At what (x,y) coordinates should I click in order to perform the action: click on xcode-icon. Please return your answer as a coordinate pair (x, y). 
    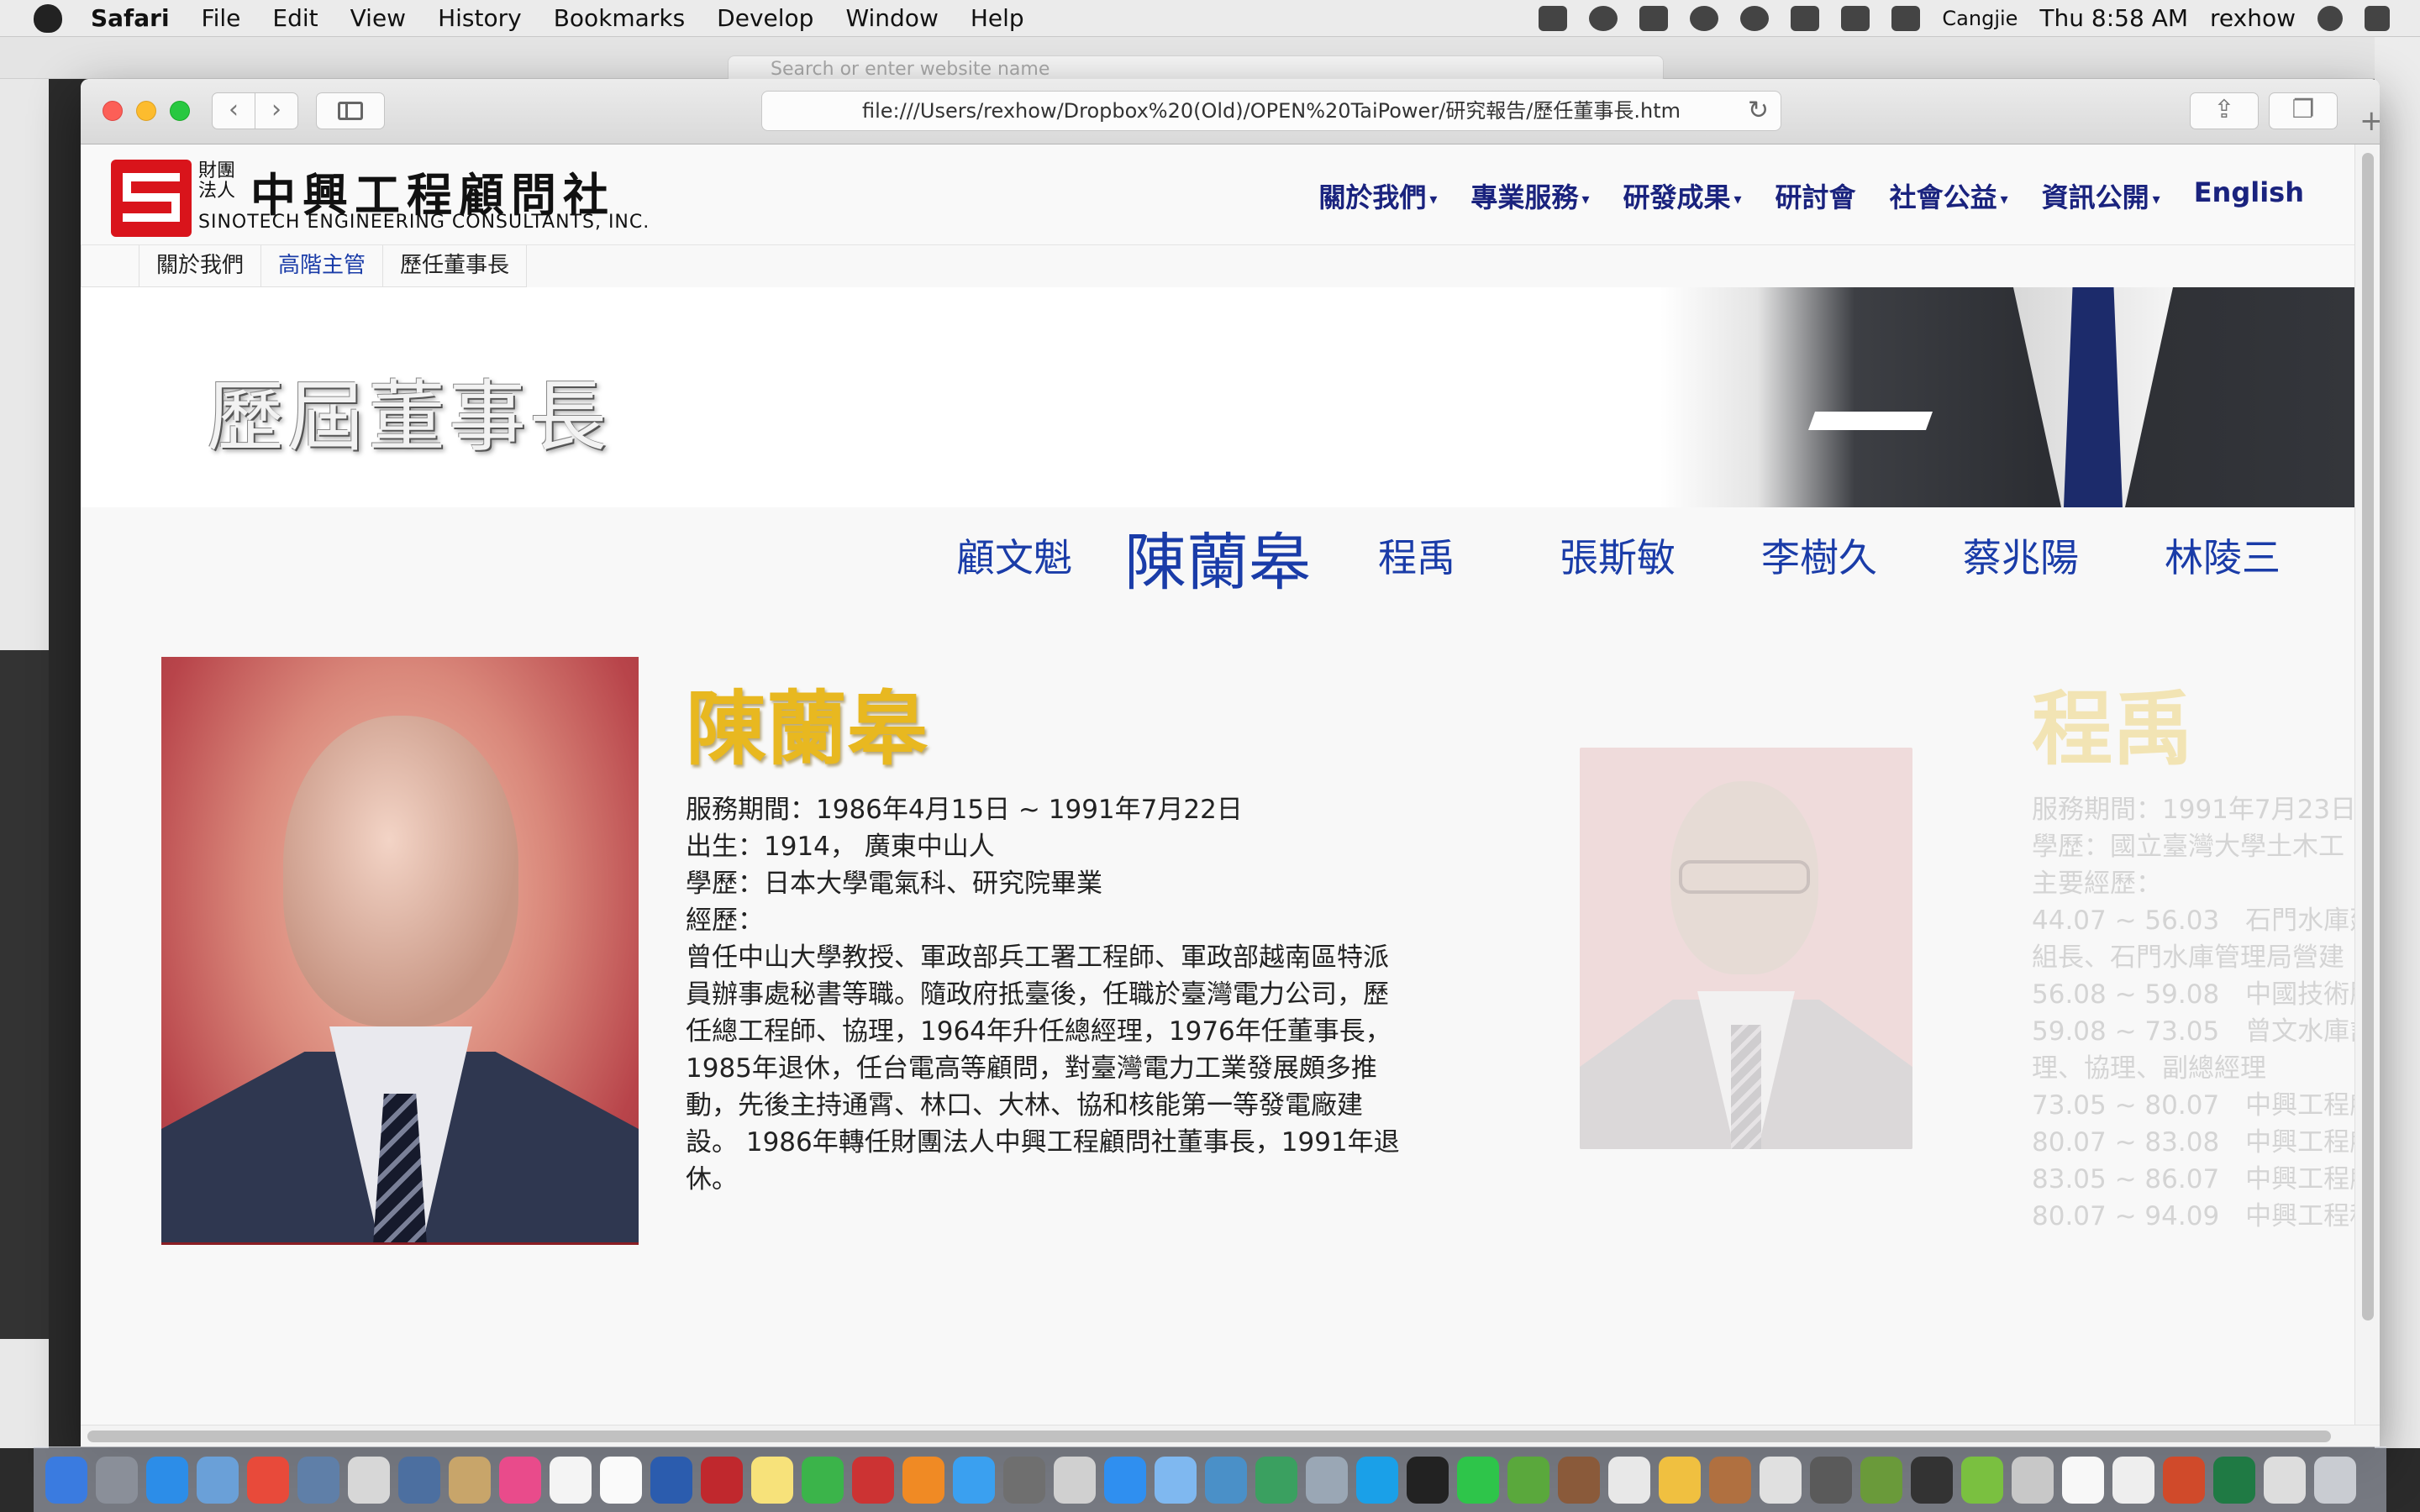
    Looking at the image, I should click on (1176, 1480).